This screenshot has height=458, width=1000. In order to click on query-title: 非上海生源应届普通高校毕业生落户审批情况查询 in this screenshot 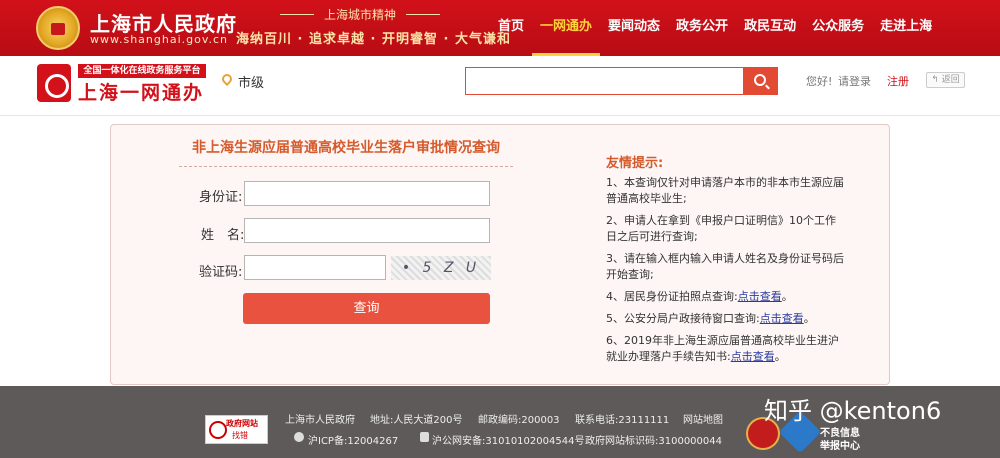, I will do `click(346, 148)`.